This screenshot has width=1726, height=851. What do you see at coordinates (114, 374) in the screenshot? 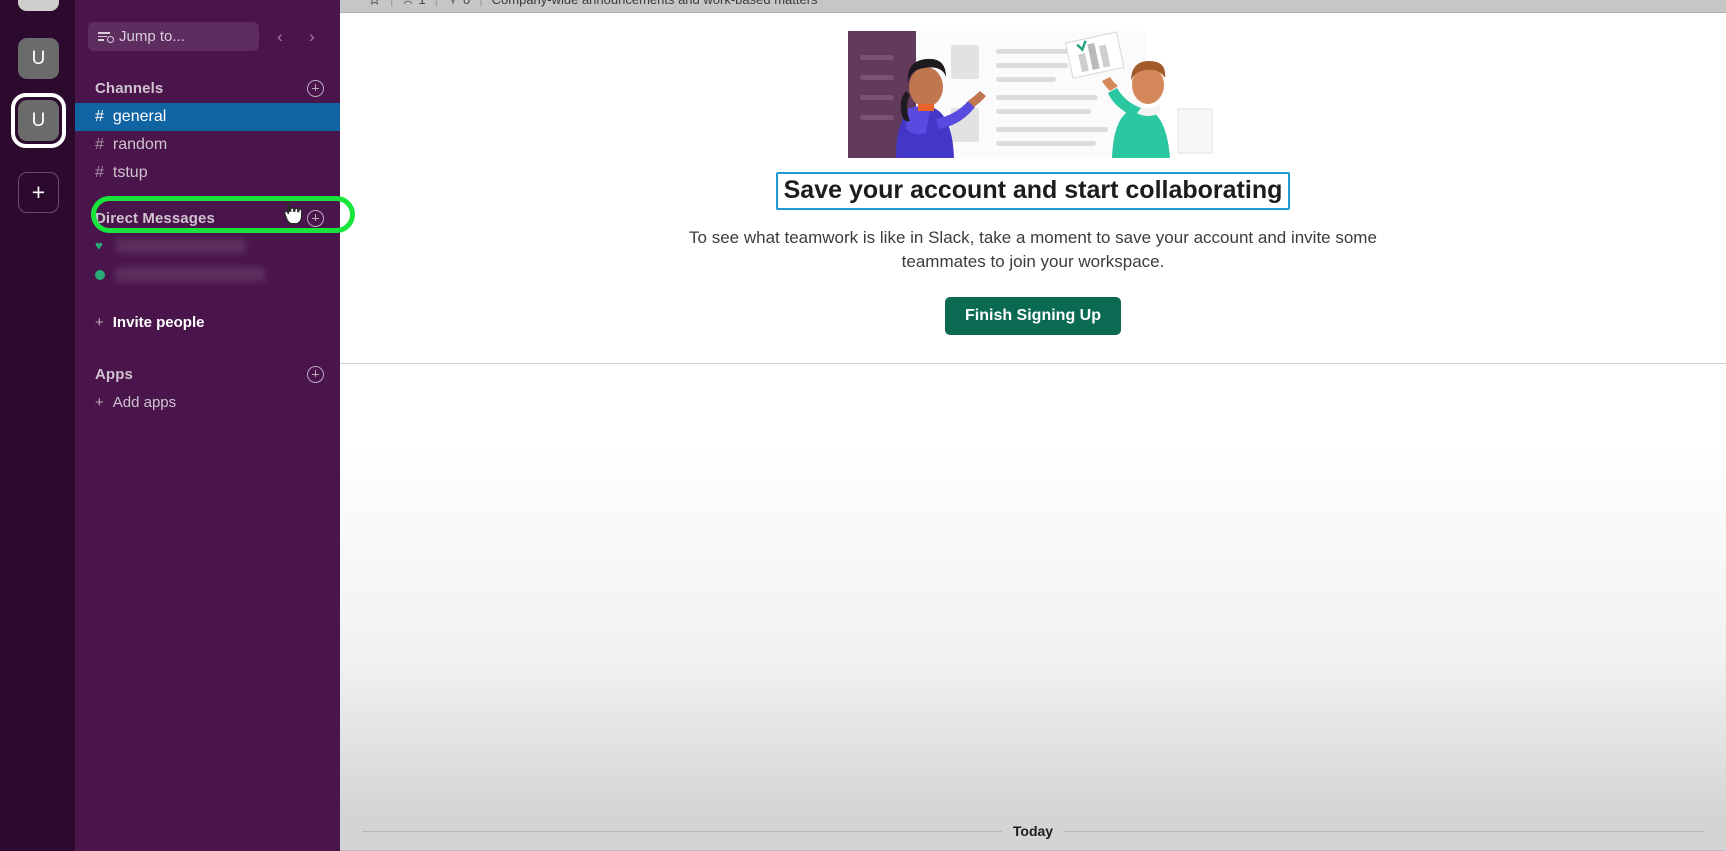
I see `sidebar-section-apps-title: Apps` at bounding box center [114, 374].